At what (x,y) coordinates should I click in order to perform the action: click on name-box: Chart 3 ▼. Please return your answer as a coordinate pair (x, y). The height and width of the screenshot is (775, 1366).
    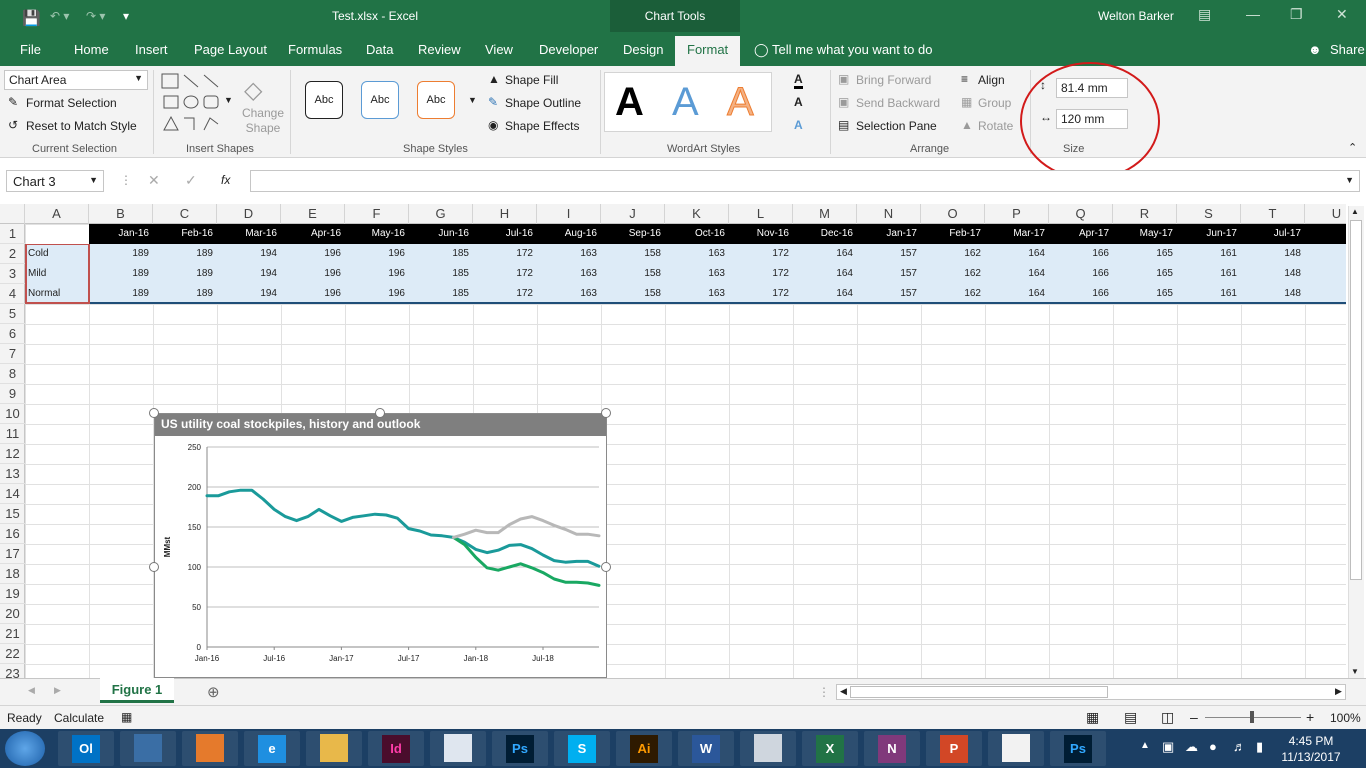
    Looking at the image, I should click on (55, 181).